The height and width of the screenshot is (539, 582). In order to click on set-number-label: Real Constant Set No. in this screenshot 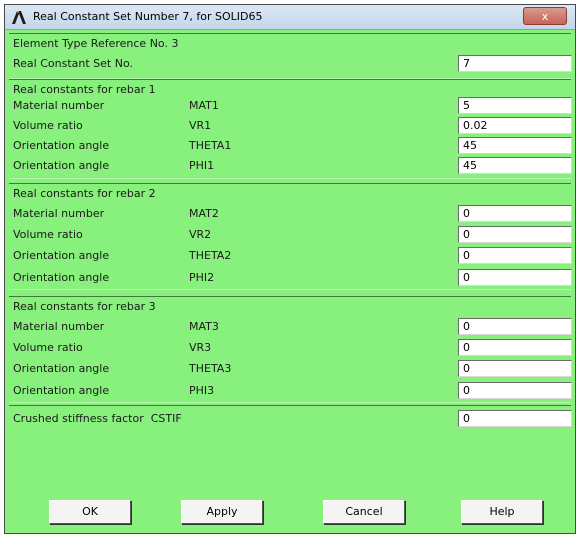, I will do `click(73, 63)`.